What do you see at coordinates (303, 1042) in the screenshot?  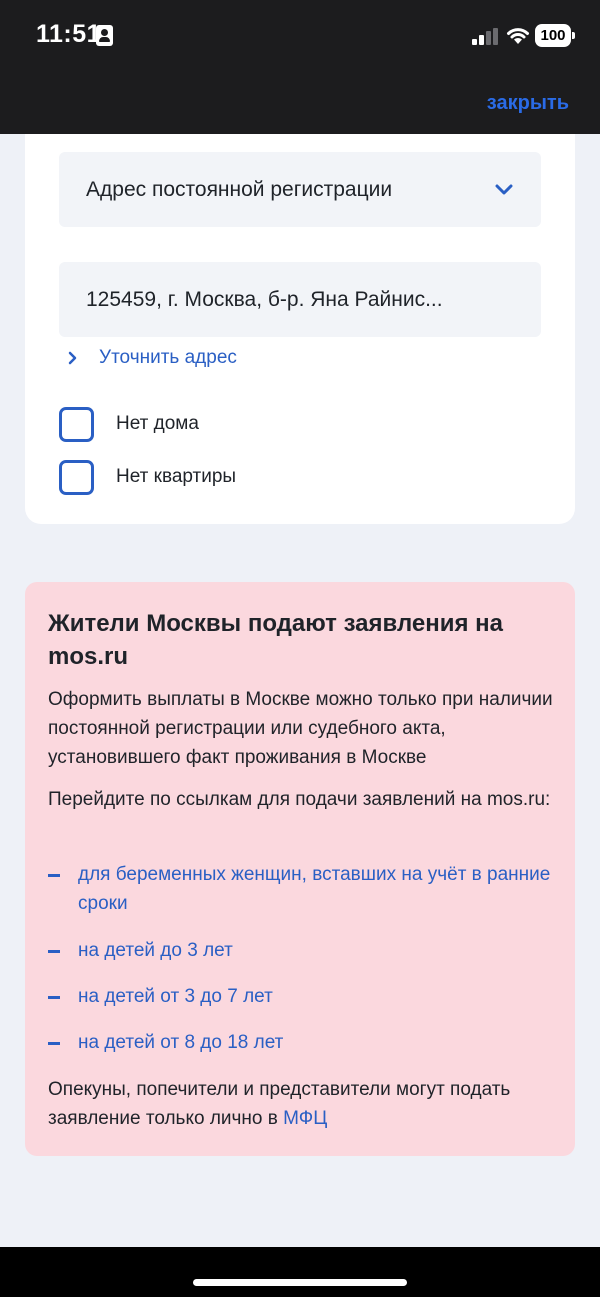 I see `link-children-8-to-18: на детей от 8 до 18 лет` at bounding box center [303, 1042].